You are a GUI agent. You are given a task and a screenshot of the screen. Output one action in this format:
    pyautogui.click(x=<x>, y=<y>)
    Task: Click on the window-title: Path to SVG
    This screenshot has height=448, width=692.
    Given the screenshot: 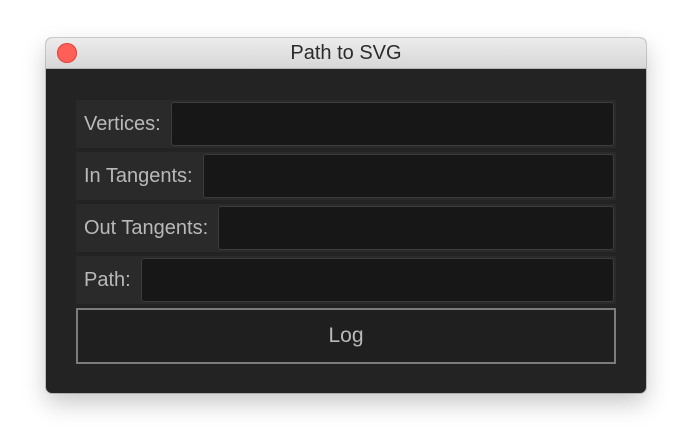 What is the action you would take?
    pyautogui.click(x=346, y=53)
    